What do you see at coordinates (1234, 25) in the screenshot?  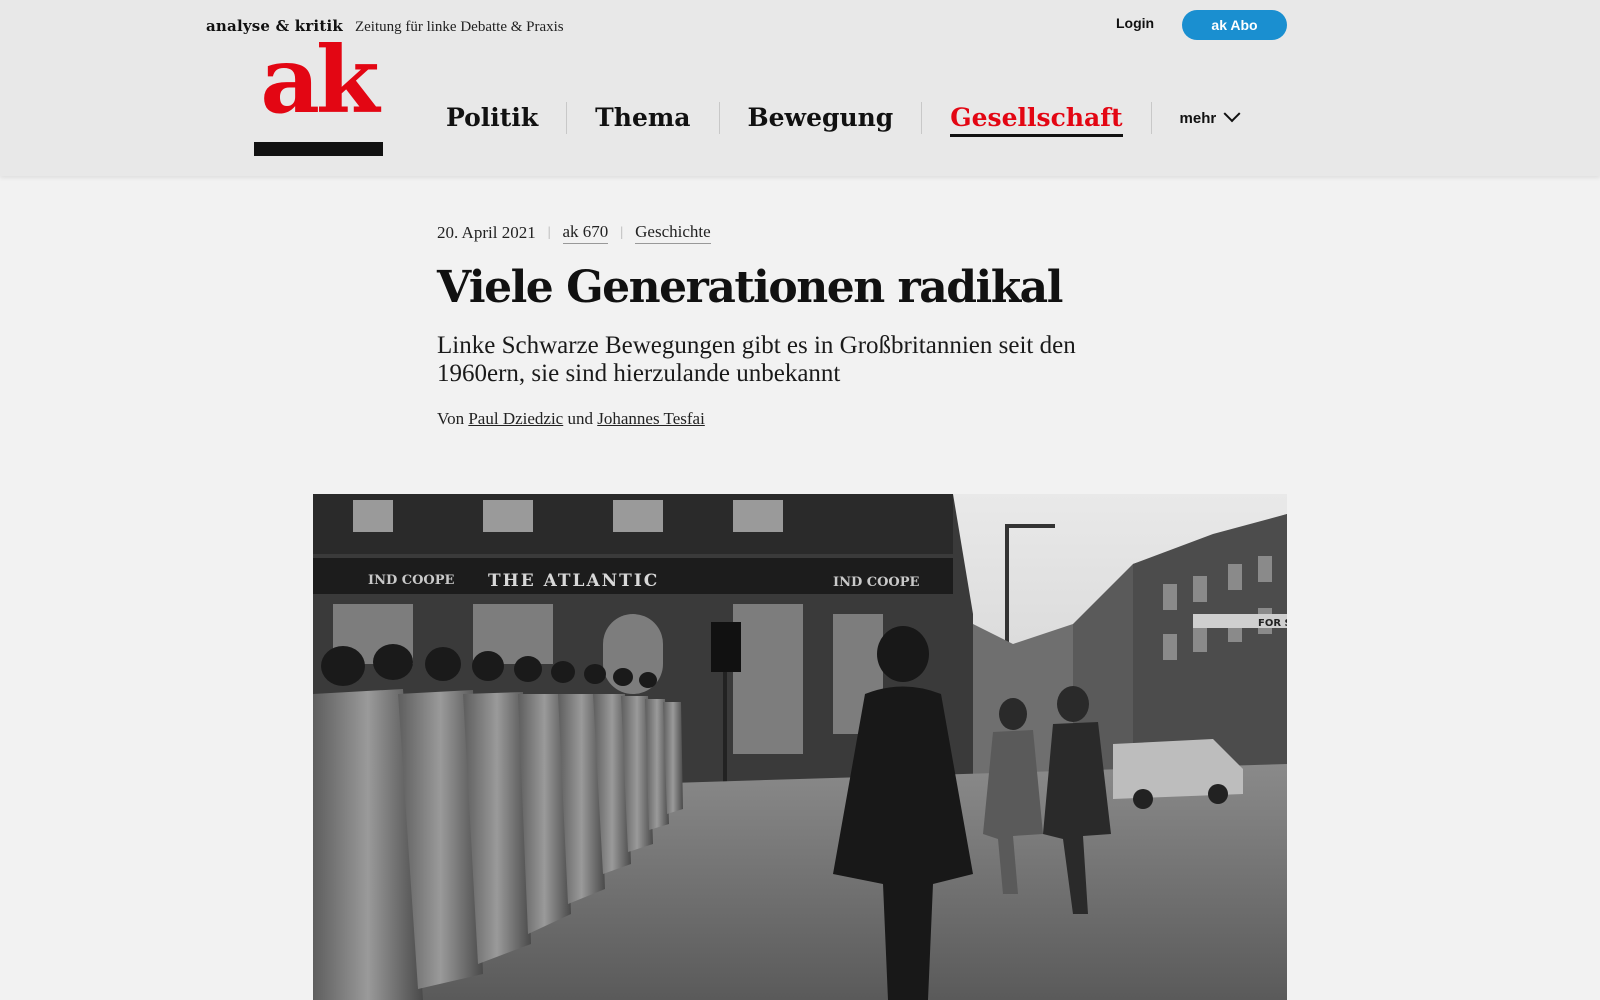 I see `subscribe-button: ak Abo` at bounding box center [1234, 25].